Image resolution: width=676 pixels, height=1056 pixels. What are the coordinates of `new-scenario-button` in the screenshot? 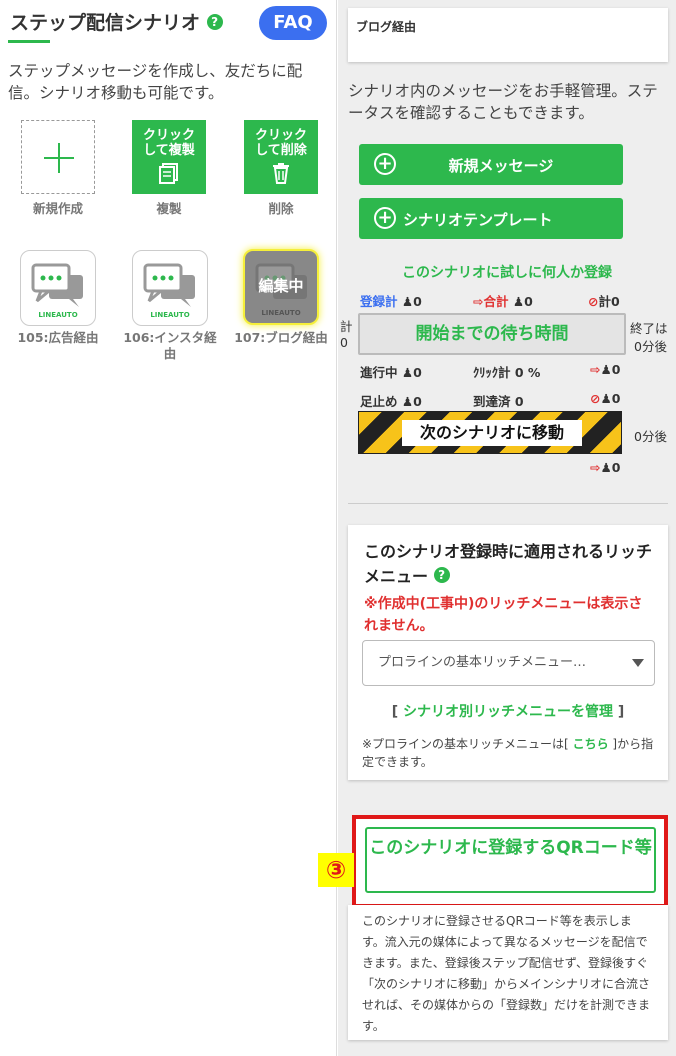 It's located at (58, 157).